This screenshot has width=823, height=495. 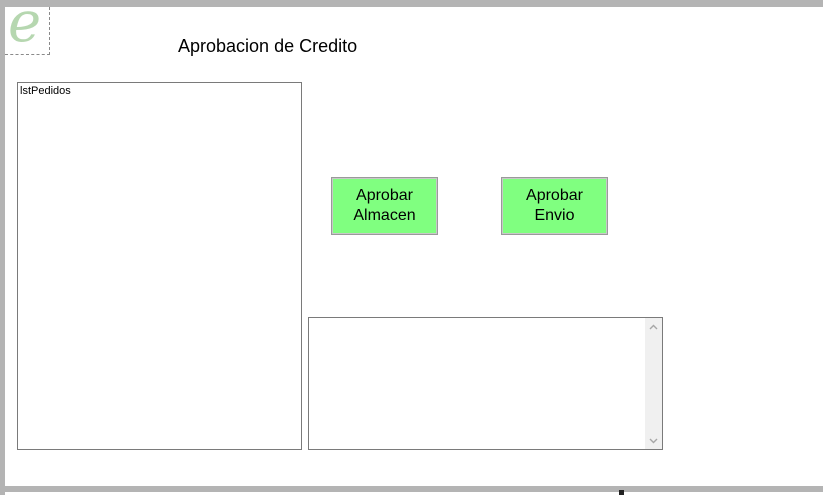 I want to click on frame-border-bottom, so click(x=411, y=489).